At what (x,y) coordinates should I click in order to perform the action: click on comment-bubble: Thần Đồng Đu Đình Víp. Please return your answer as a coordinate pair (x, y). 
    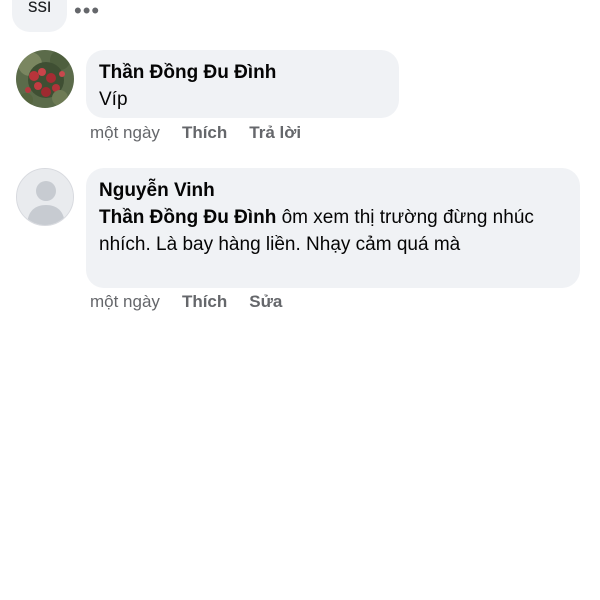
    Looking at the image, I should click on (242, 84).